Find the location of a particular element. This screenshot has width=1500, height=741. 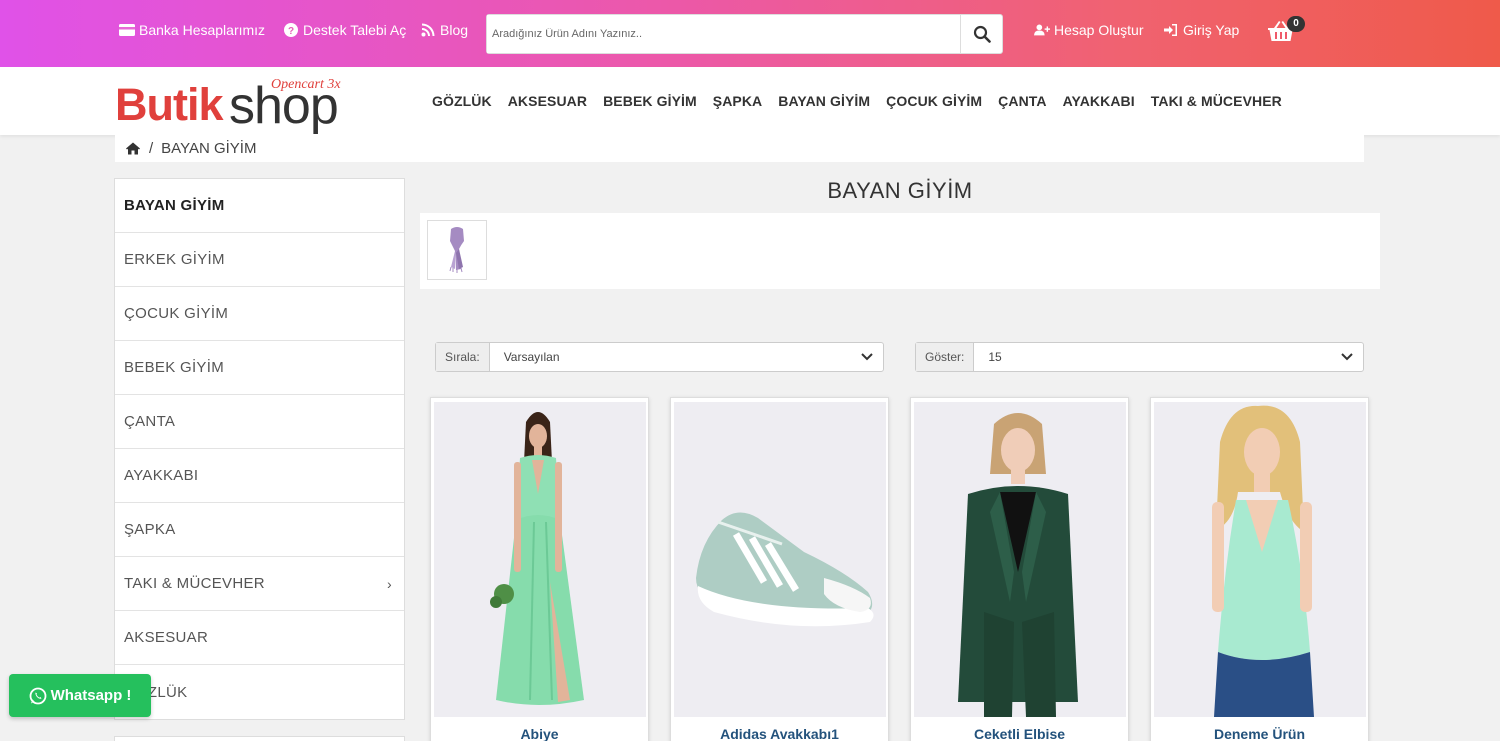

nav-item-gozluk: GÖZLÜK is located at coordinates (462, 101).